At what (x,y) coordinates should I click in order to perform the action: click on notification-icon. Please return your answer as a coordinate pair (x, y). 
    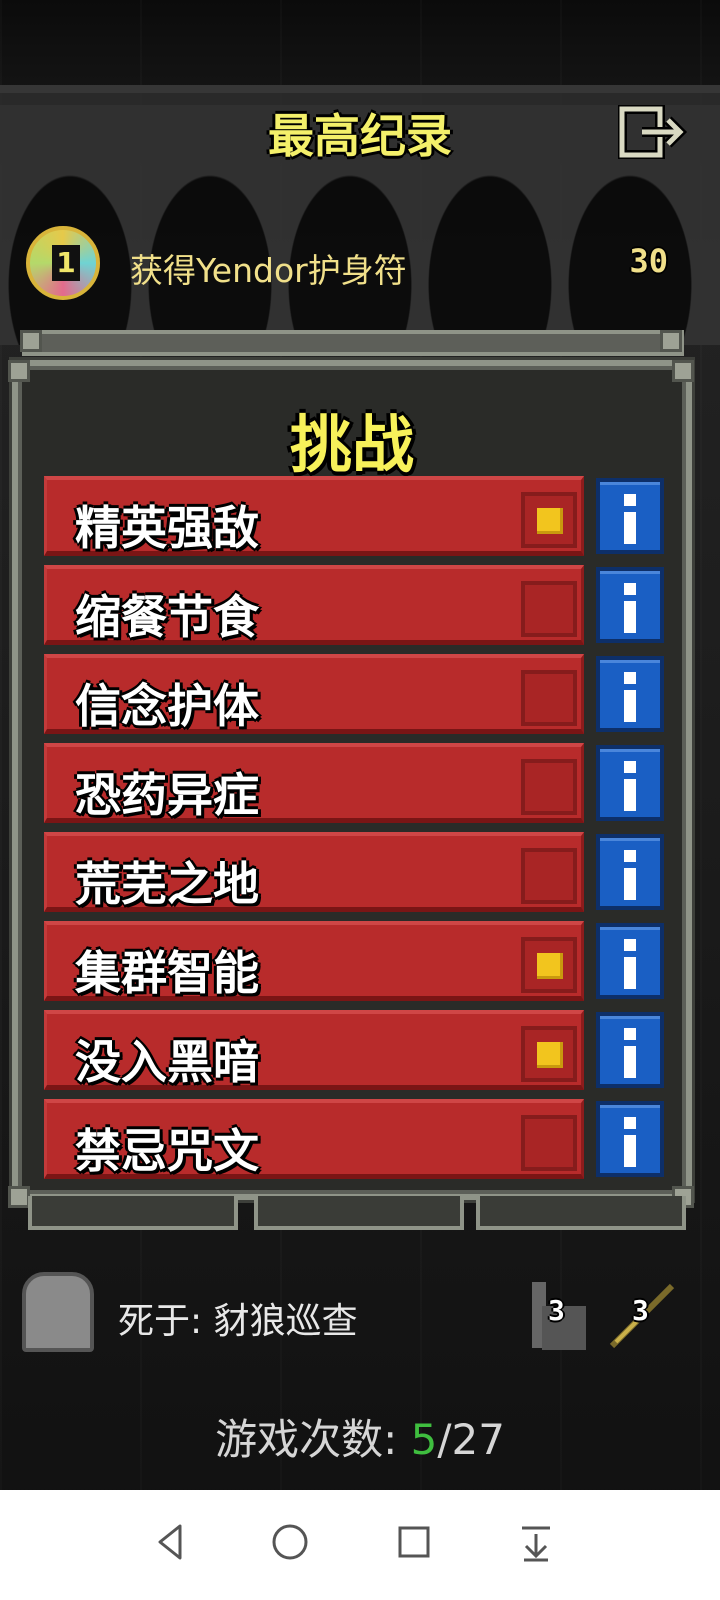
    Looking at the image, I should click on (536, 1544).